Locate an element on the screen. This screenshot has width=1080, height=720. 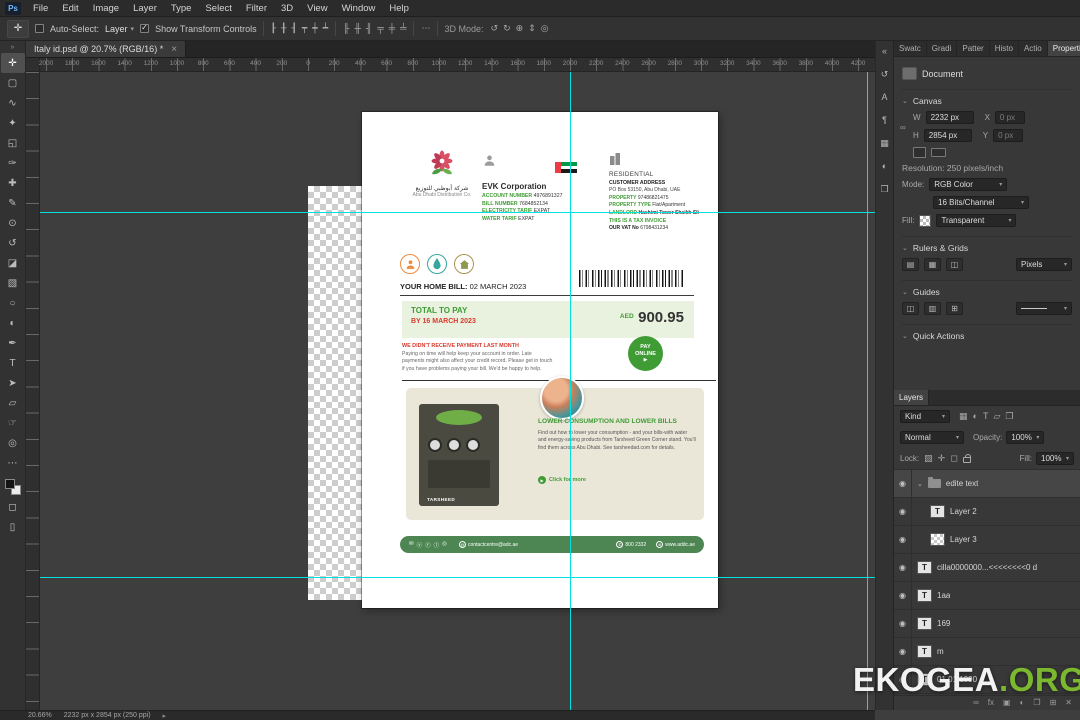
zoom-tool: ◎ is located at coordinates (13, 443).